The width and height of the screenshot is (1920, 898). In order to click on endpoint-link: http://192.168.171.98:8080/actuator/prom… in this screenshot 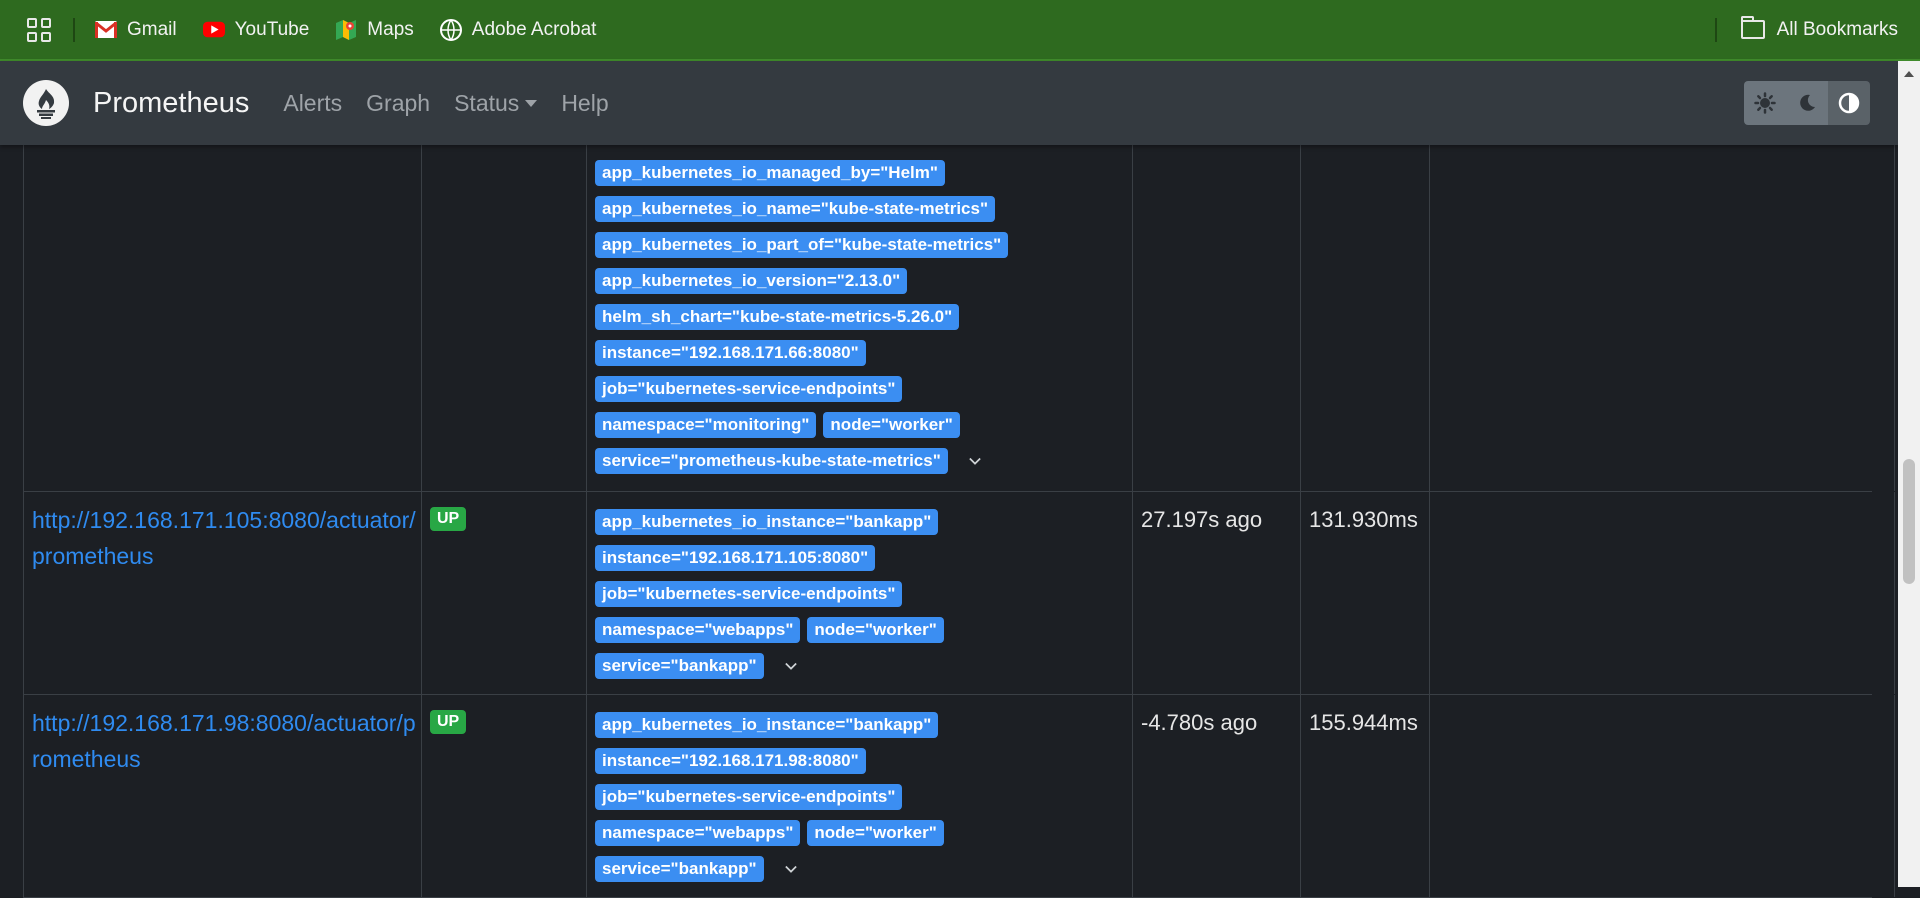, I will do `click(227, 741)`.